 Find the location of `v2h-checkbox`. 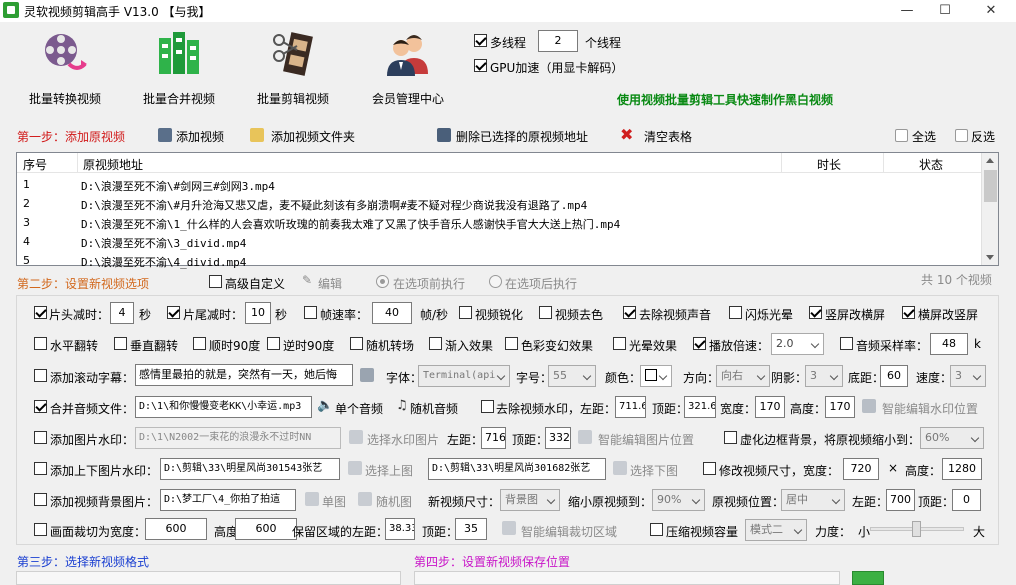

v2h-checkbox is located at coordinates (815, 312).